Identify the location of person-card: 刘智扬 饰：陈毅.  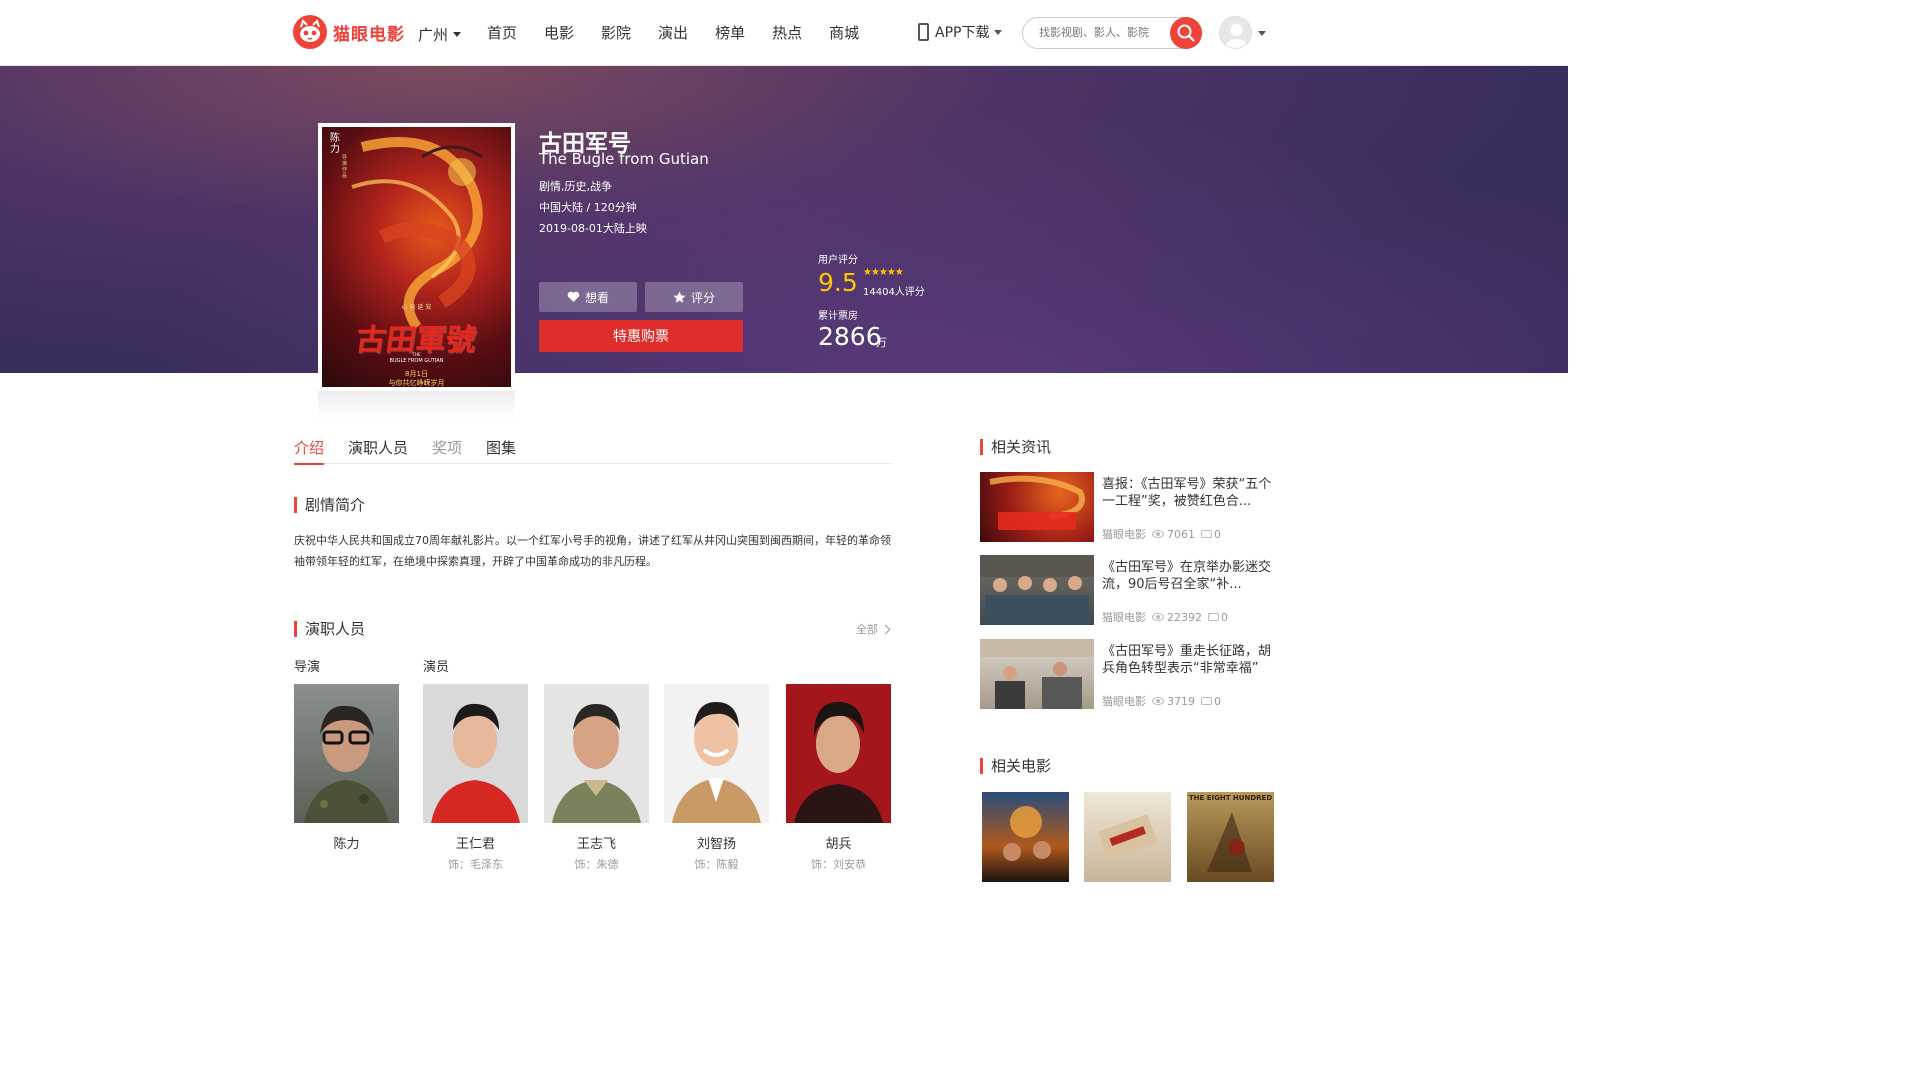
(716, 778).